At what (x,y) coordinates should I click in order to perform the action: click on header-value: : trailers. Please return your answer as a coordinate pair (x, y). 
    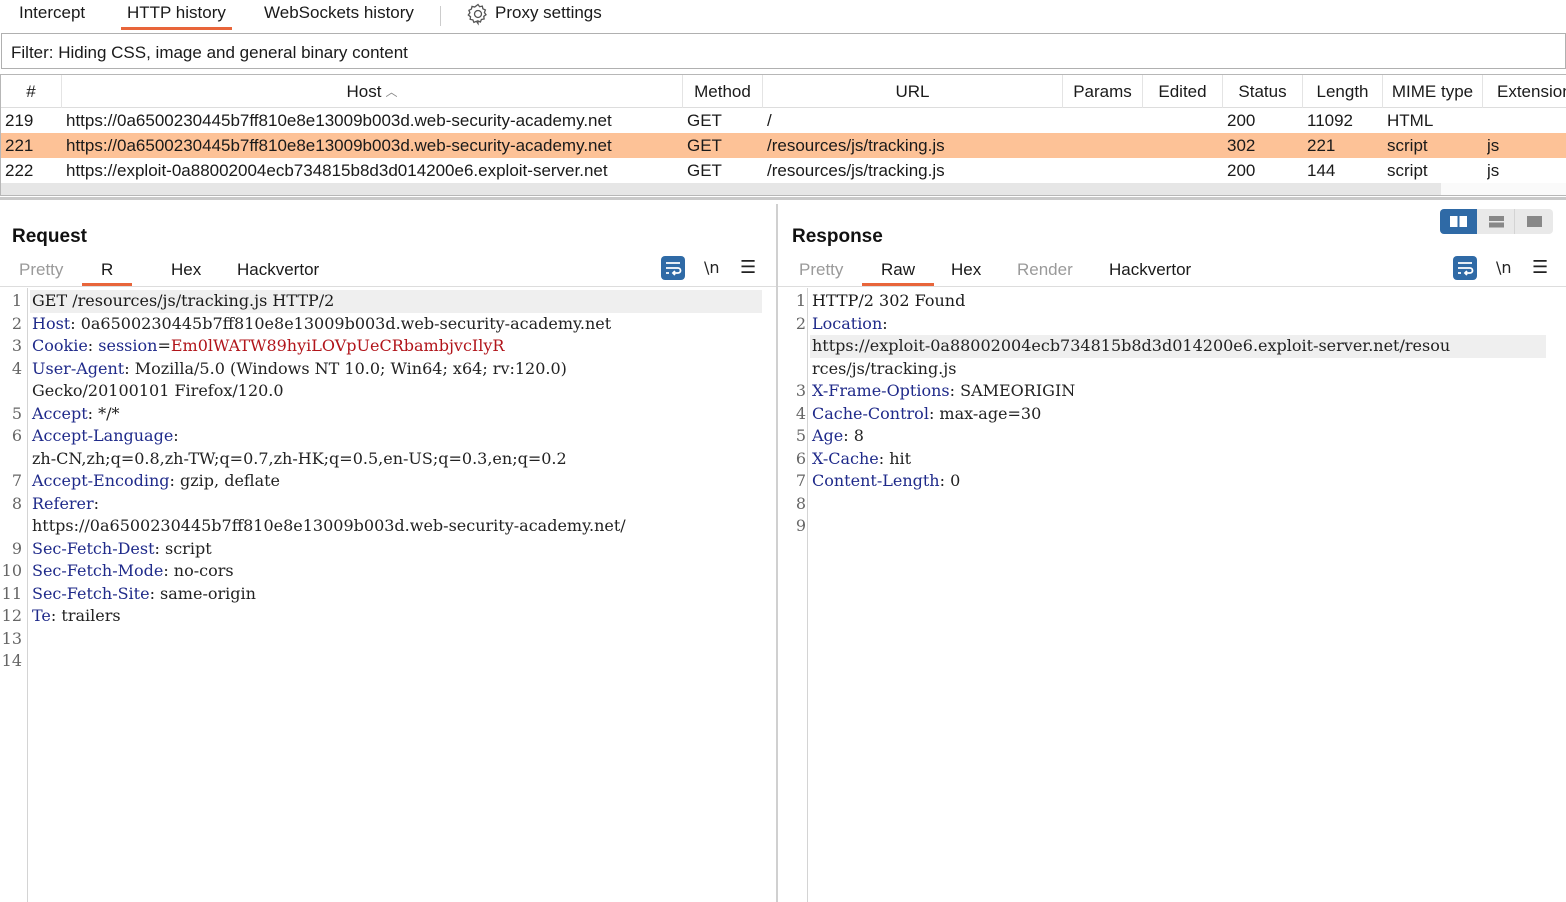
    Looking at the image, I should click on (85, 615).